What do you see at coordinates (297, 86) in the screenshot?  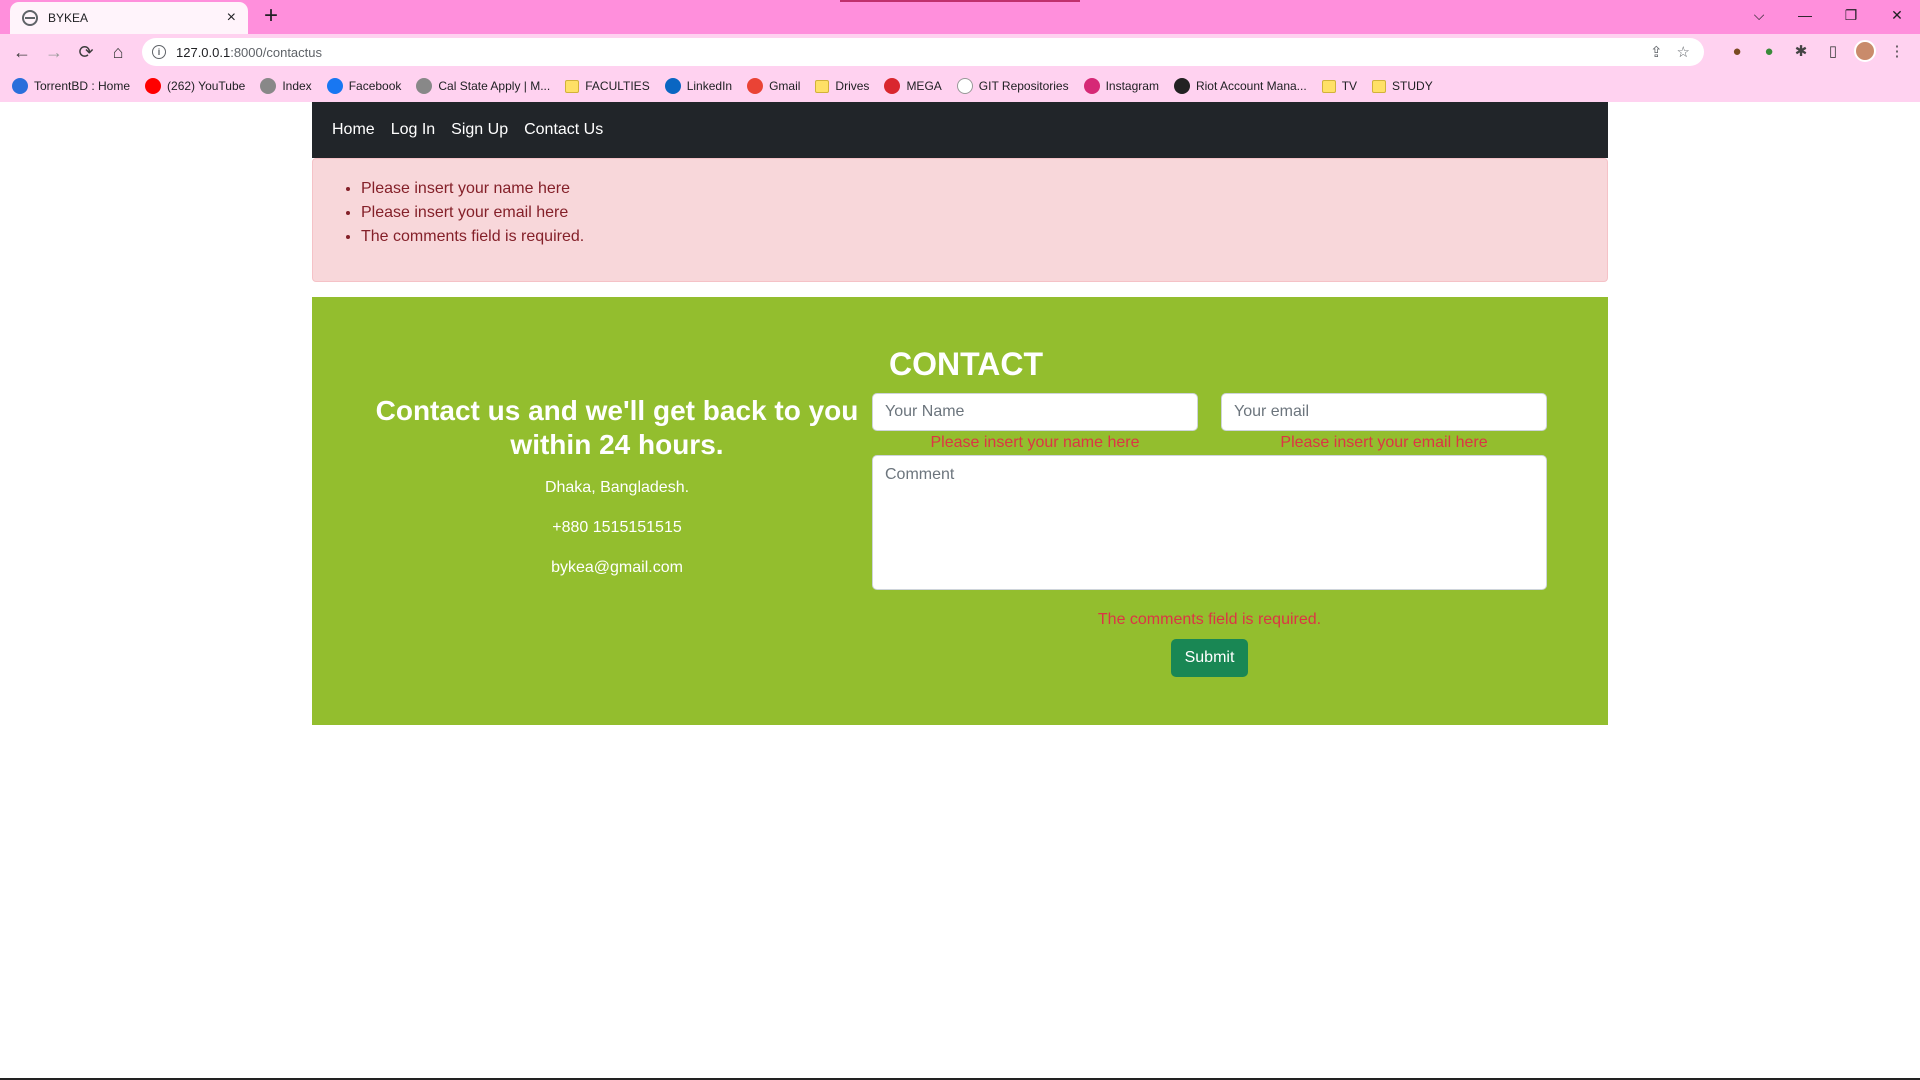 I see `bookmark-label: Index` at bounding box center [297, 86].